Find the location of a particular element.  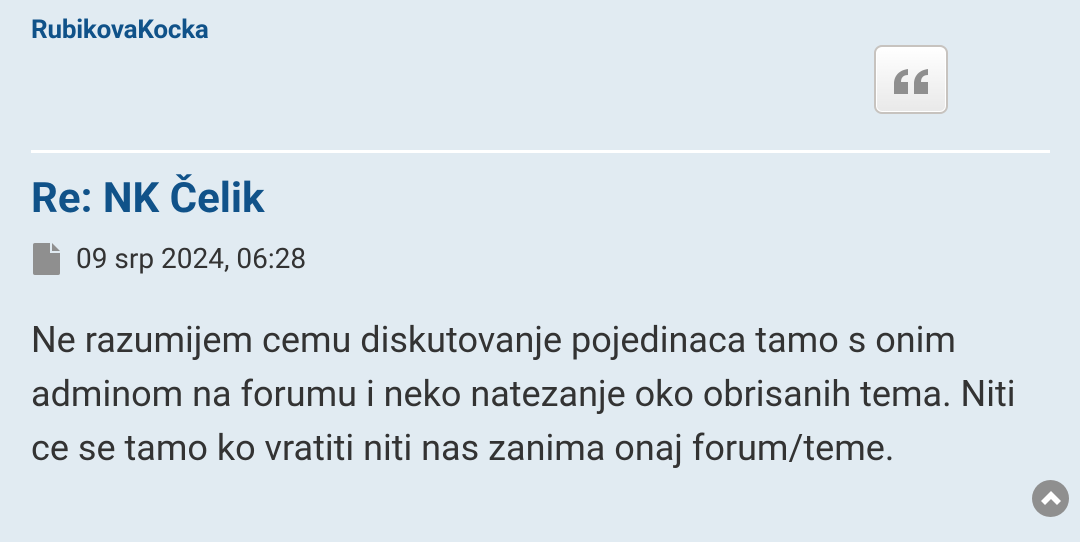

quote-button is located at coordinates (911, 79).